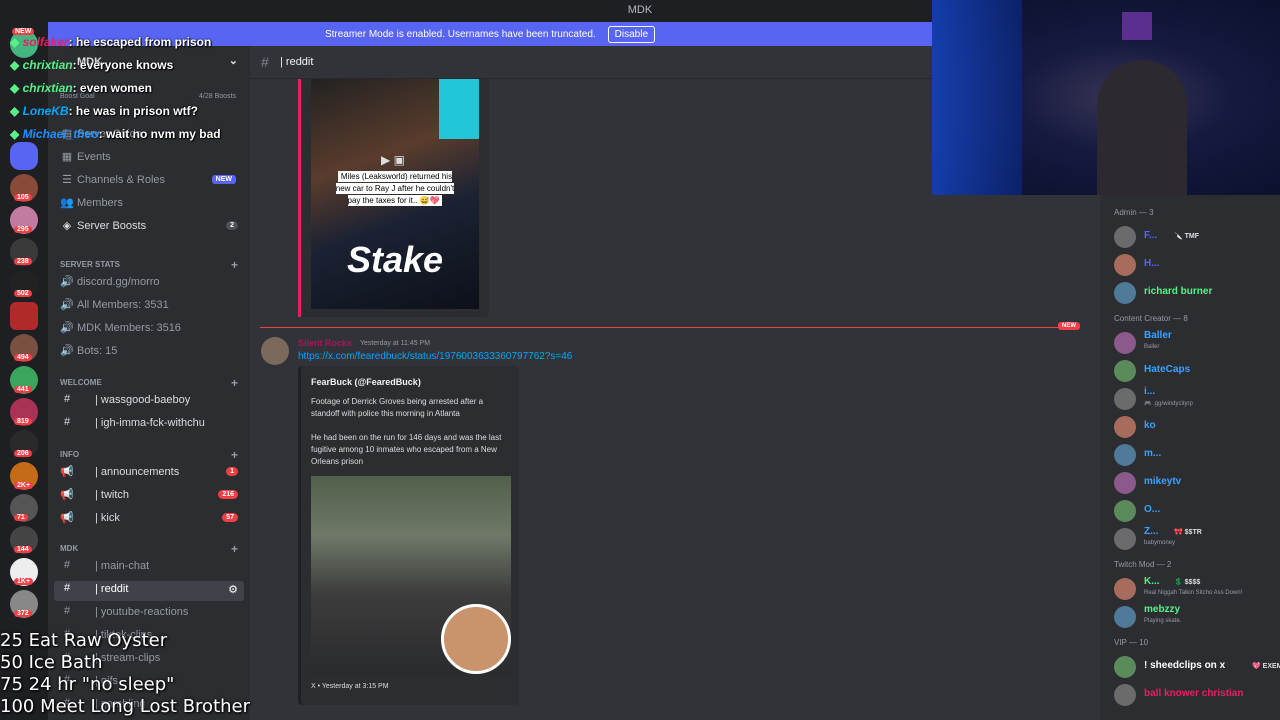 The height and width of the screenshot is (720, 1280). I want to click on member-item: ko, so click(1197, 426).